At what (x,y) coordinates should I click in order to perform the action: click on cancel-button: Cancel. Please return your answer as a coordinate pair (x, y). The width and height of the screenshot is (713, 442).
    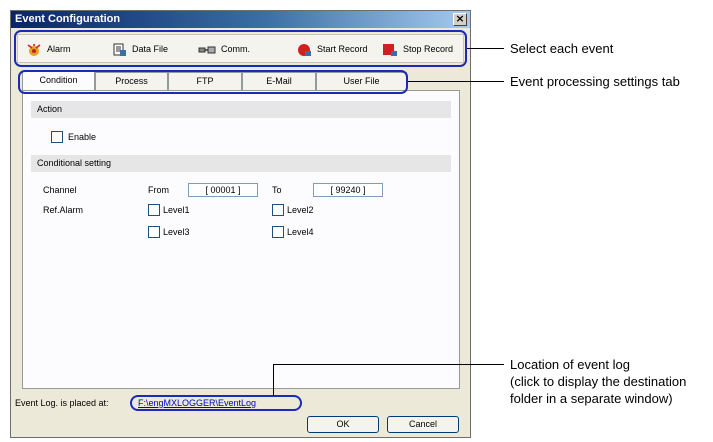
    Looking at the image, I should click on (423, 424).